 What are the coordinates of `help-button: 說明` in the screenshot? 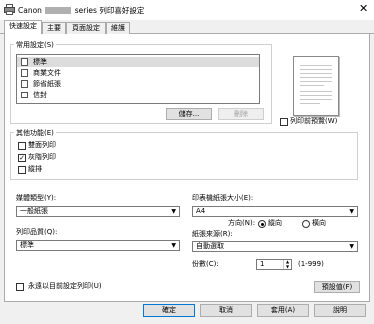 It's located at (340, 310).